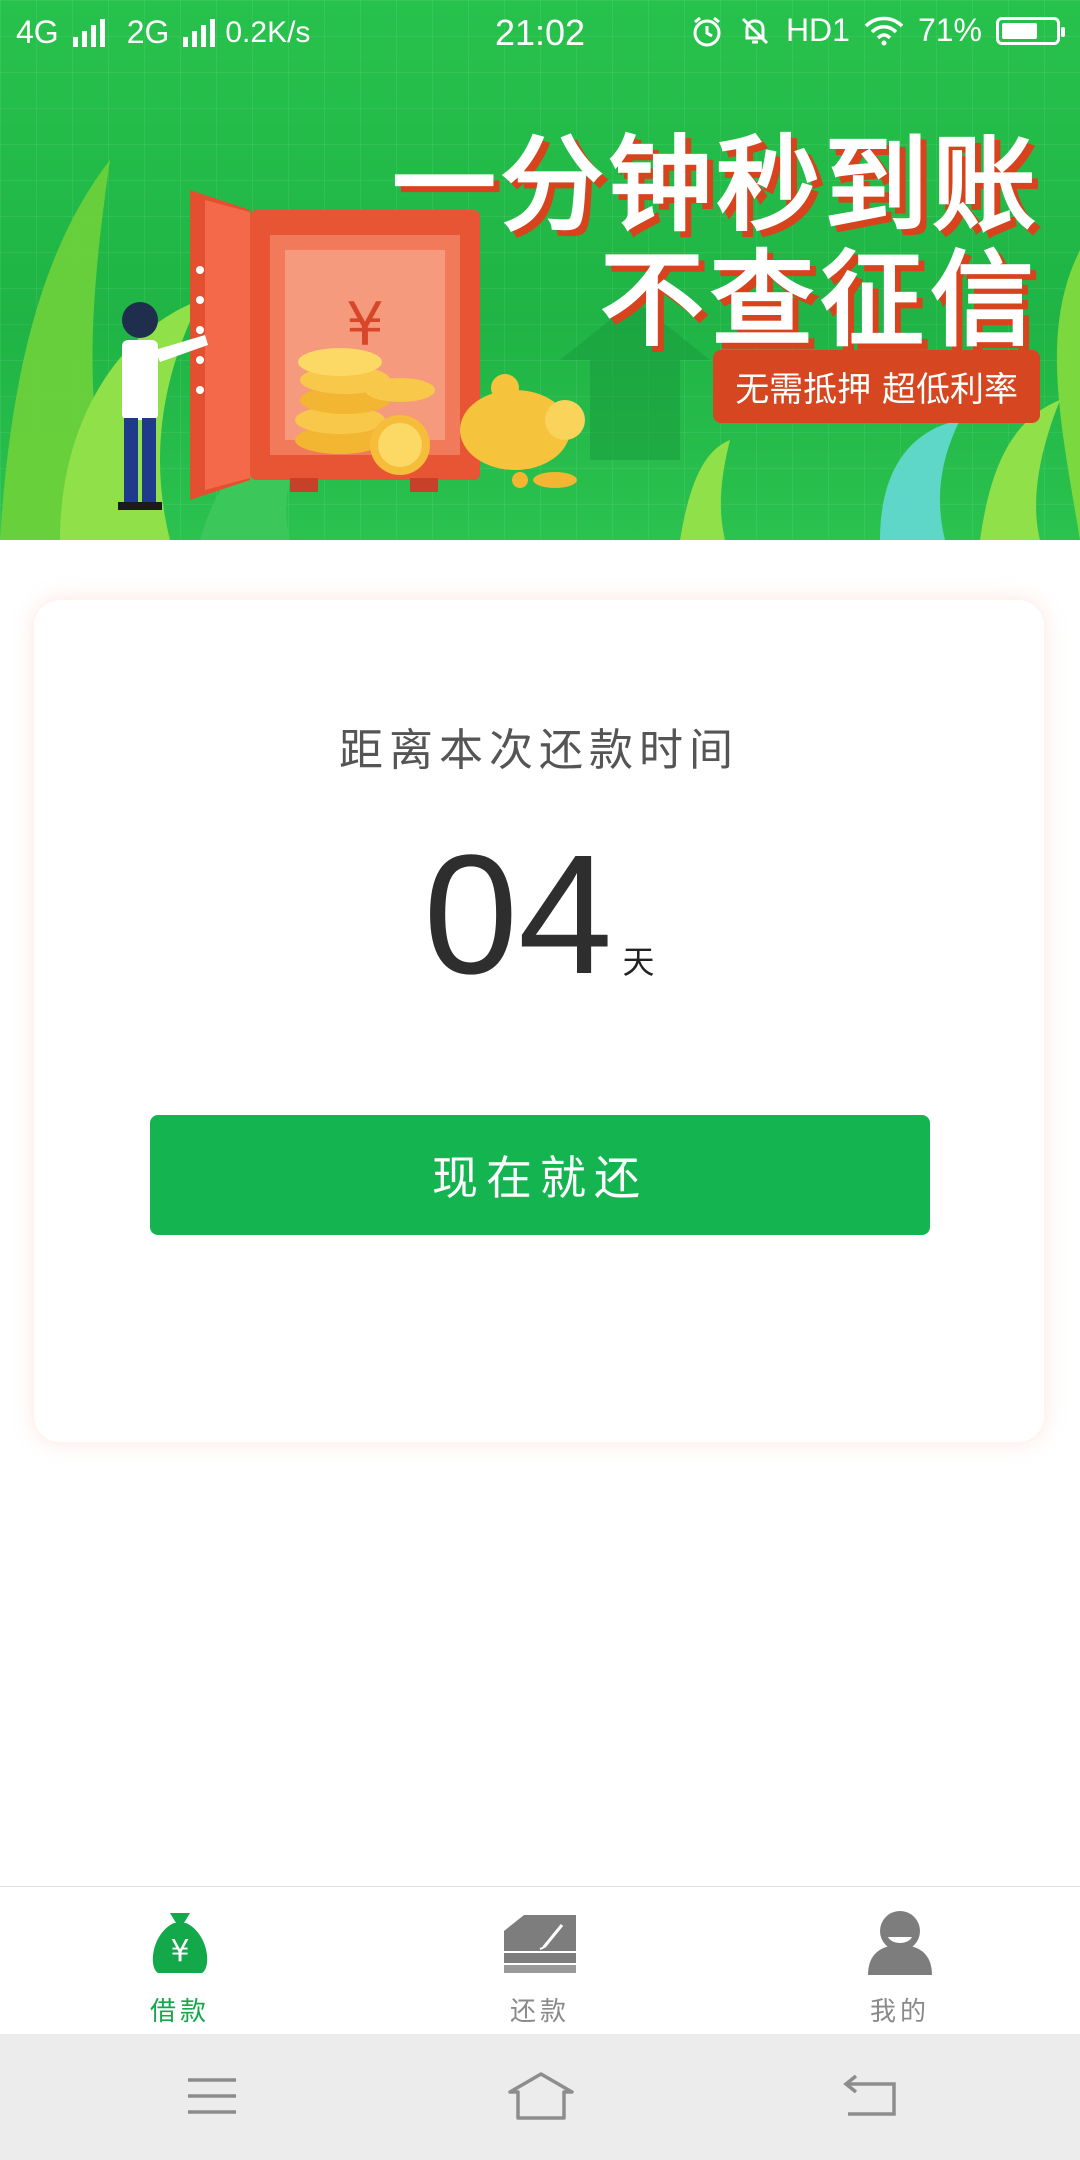  I want to click on alarm-icon, so click(707, 31).